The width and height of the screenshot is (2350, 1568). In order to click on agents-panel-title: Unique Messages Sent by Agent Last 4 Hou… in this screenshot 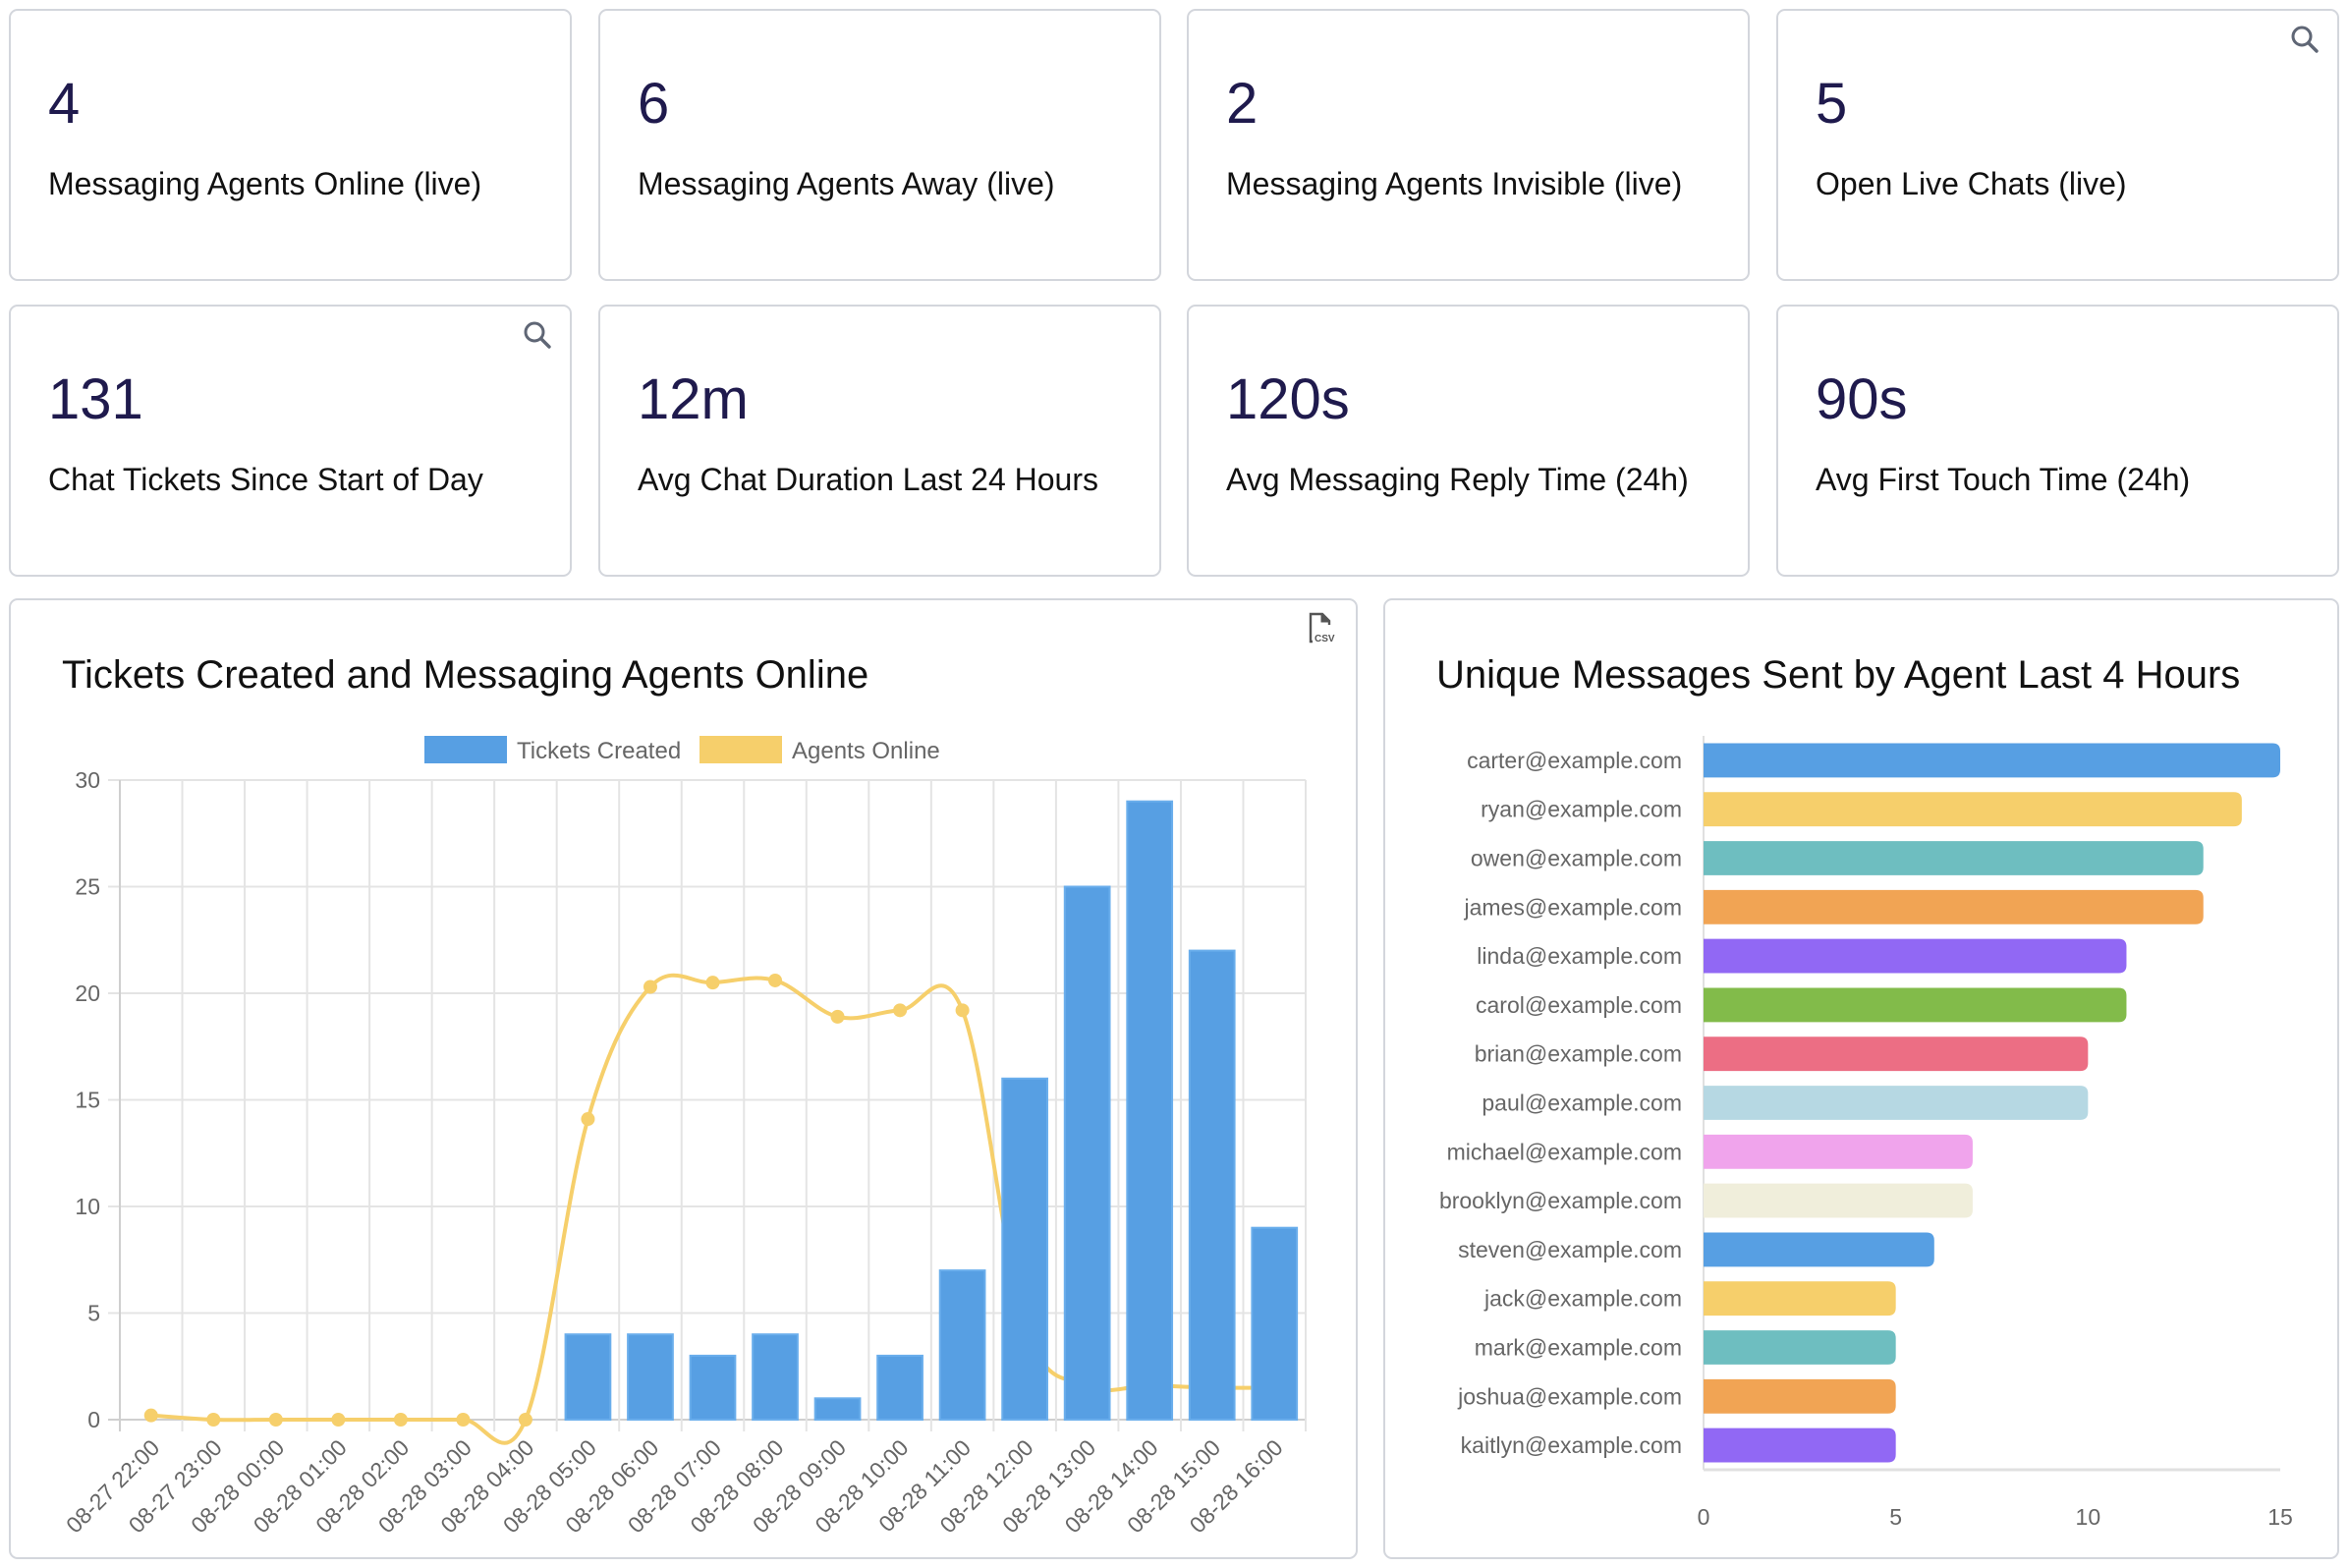, I will do `click(1838, 675)`.